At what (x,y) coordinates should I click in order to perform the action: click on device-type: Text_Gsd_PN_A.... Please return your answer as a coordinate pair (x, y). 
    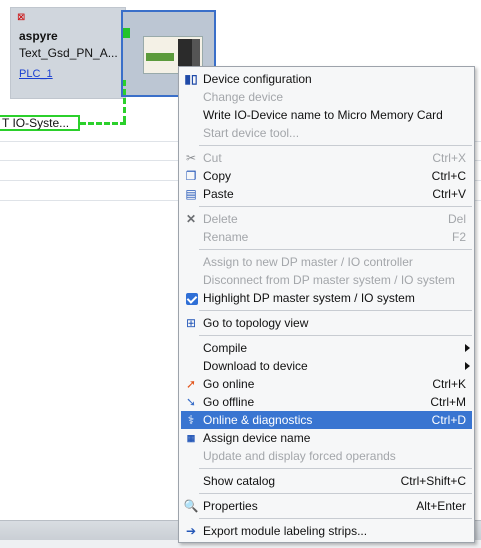
    Looking at the image, I should click on (68, 53).